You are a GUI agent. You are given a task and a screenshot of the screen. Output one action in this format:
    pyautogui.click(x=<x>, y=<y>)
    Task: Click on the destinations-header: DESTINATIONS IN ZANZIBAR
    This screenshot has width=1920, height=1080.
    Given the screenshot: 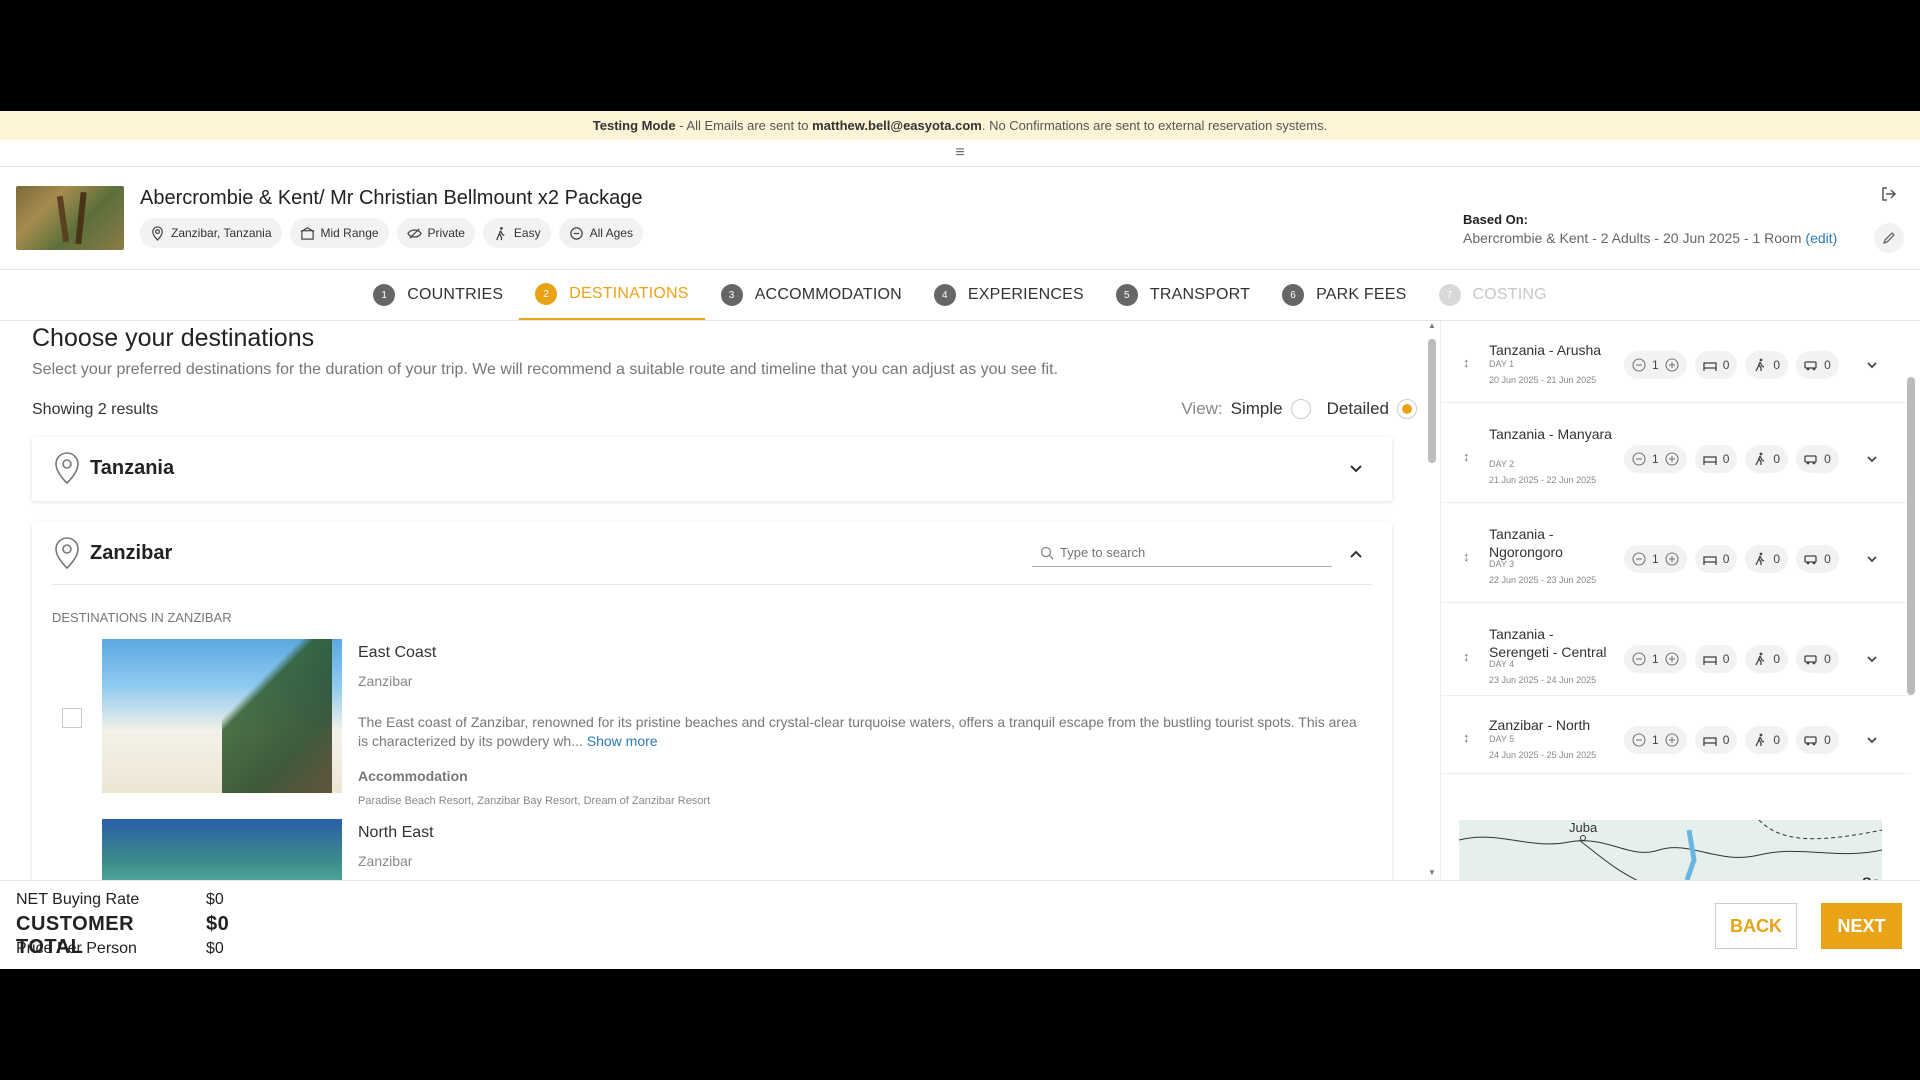 What is the action you would take?
    pyautogui.click(x=142, y=617)
    